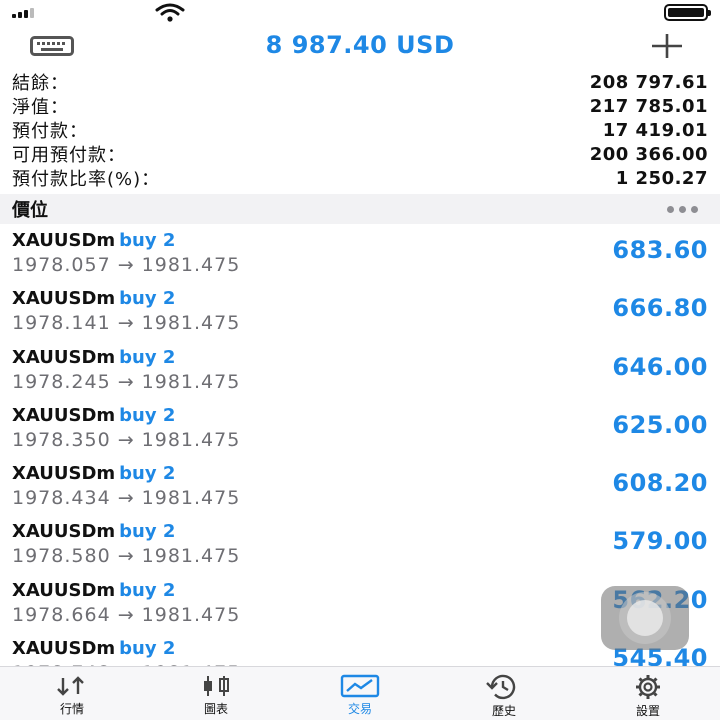 The height and width of the screenshot is (720, 720). What do you see at coordinates (648, 106) in the screenshot?
I see `account-value: 217 785.01` at bounding box center [648, 106].